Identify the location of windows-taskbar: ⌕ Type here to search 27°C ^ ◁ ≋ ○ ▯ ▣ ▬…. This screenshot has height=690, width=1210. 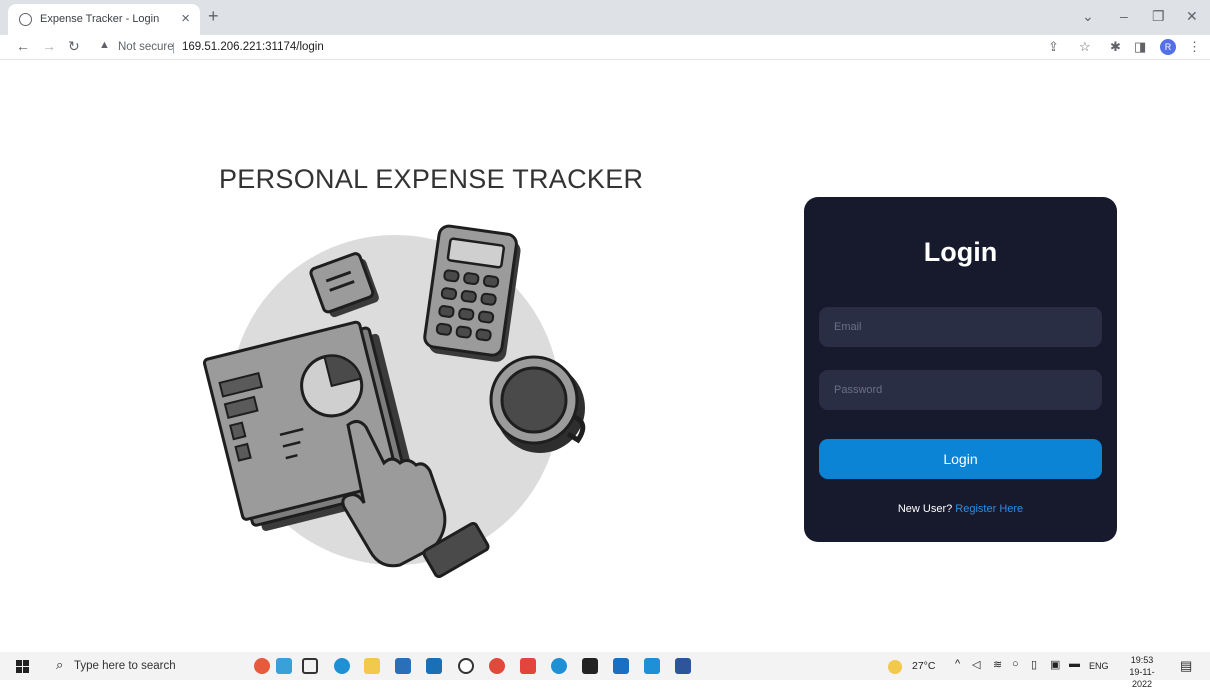
(605, 670).